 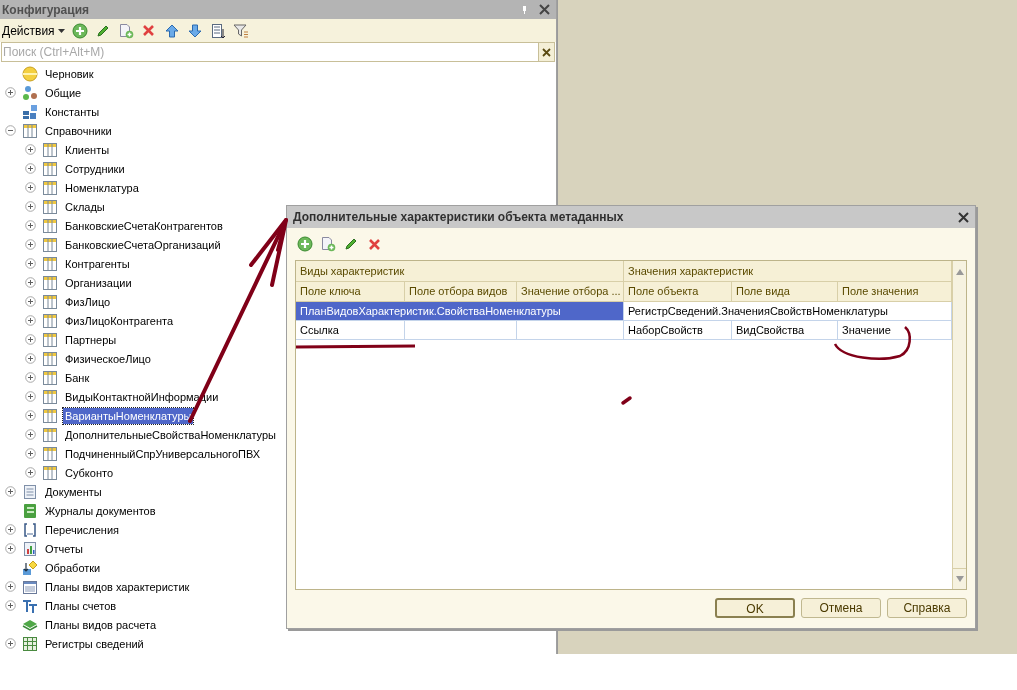 I want to click on tree-item: Общие, so click(x=63, y=92).